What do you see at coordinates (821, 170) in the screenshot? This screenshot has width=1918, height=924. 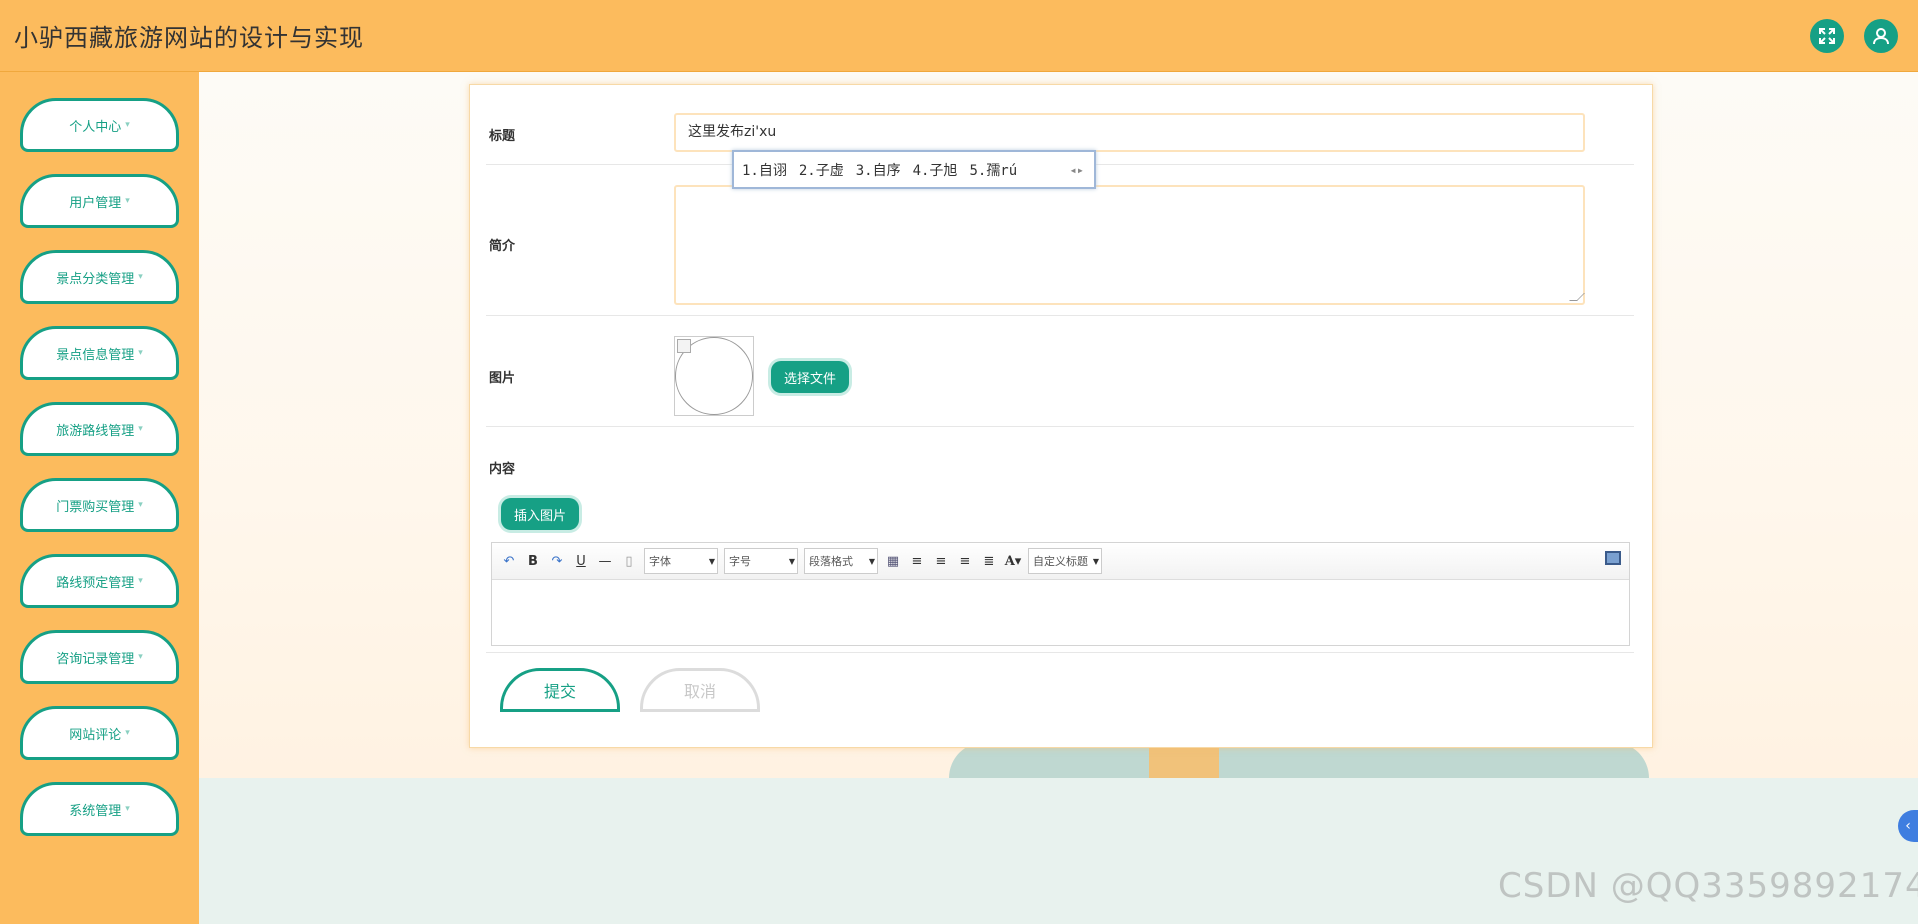 I see `ime-candidate: 2.子虚` at bounding box center [821, 170].